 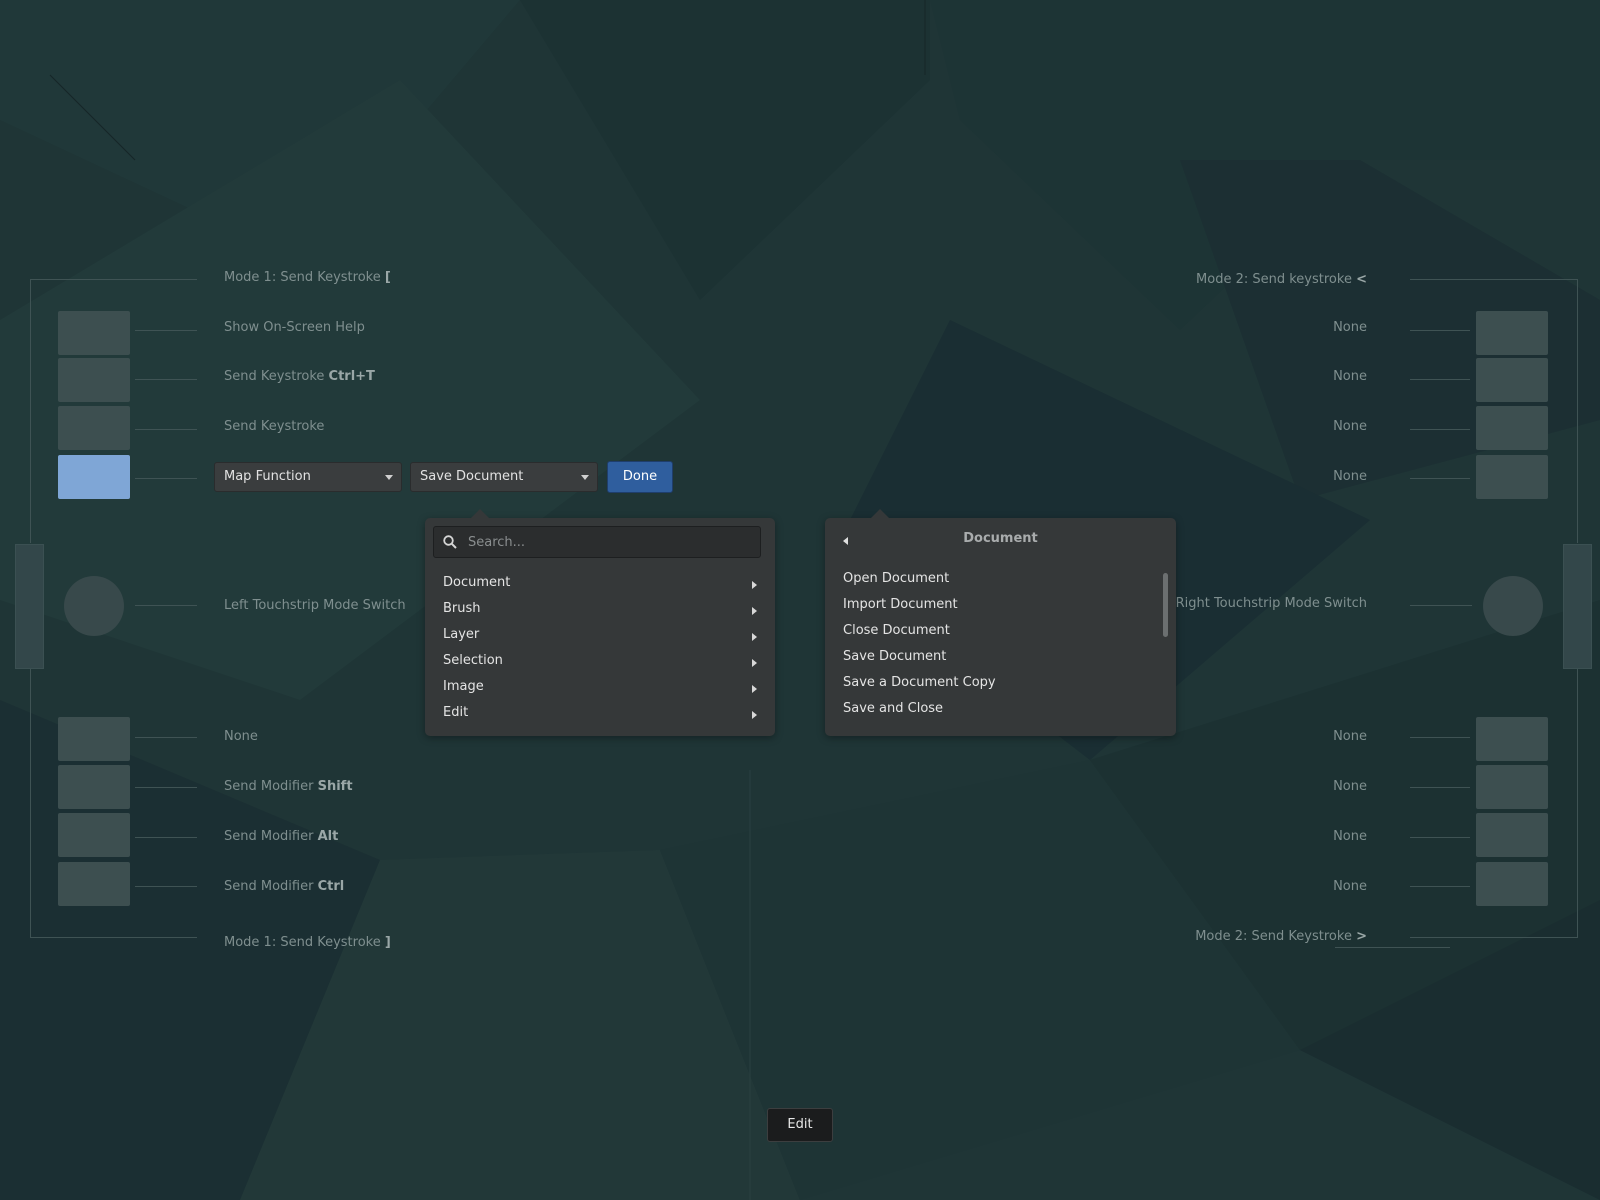 What do you see at coordinates (893, 708) in the screenshot?
I see `submenu-item-save-and-close: Save and Close` at bounding box center [893, 708].